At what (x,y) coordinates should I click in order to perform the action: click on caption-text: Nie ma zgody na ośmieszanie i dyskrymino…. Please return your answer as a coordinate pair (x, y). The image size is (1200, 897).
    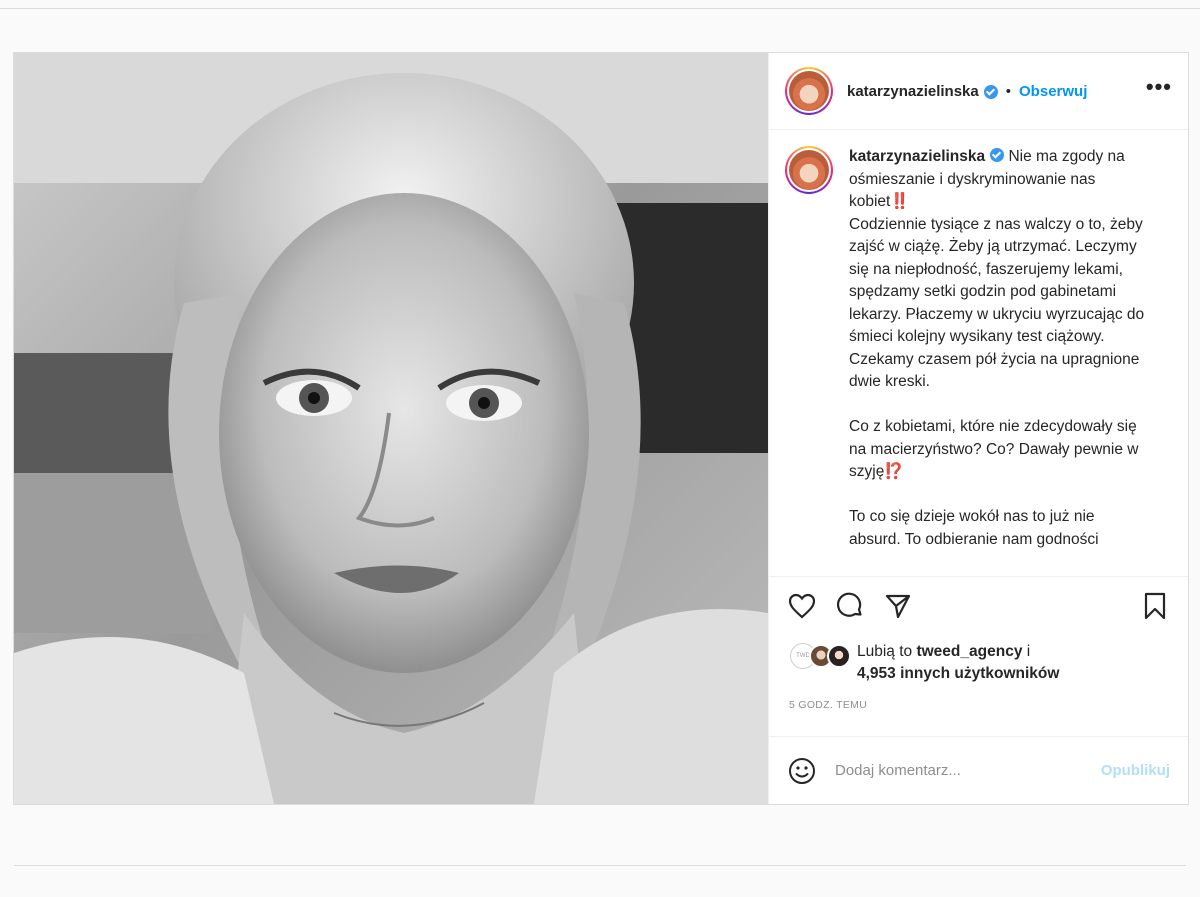
    Looking at the image, I should click on (997, 348).